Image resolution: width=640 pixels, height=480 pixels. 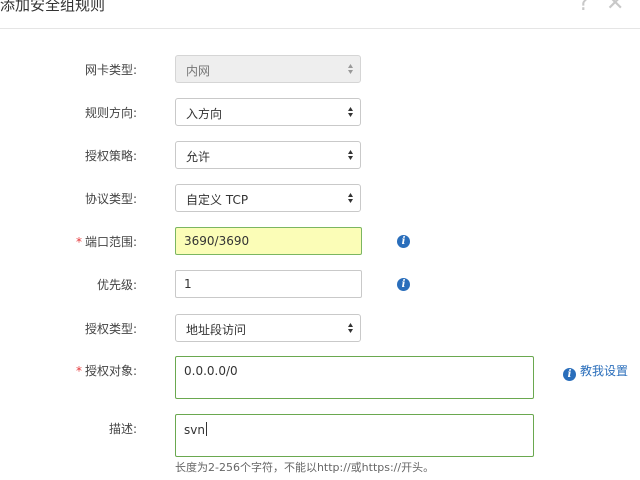 I want to click on port-range-label: * 端口范围:, so click(x=106, y=242).